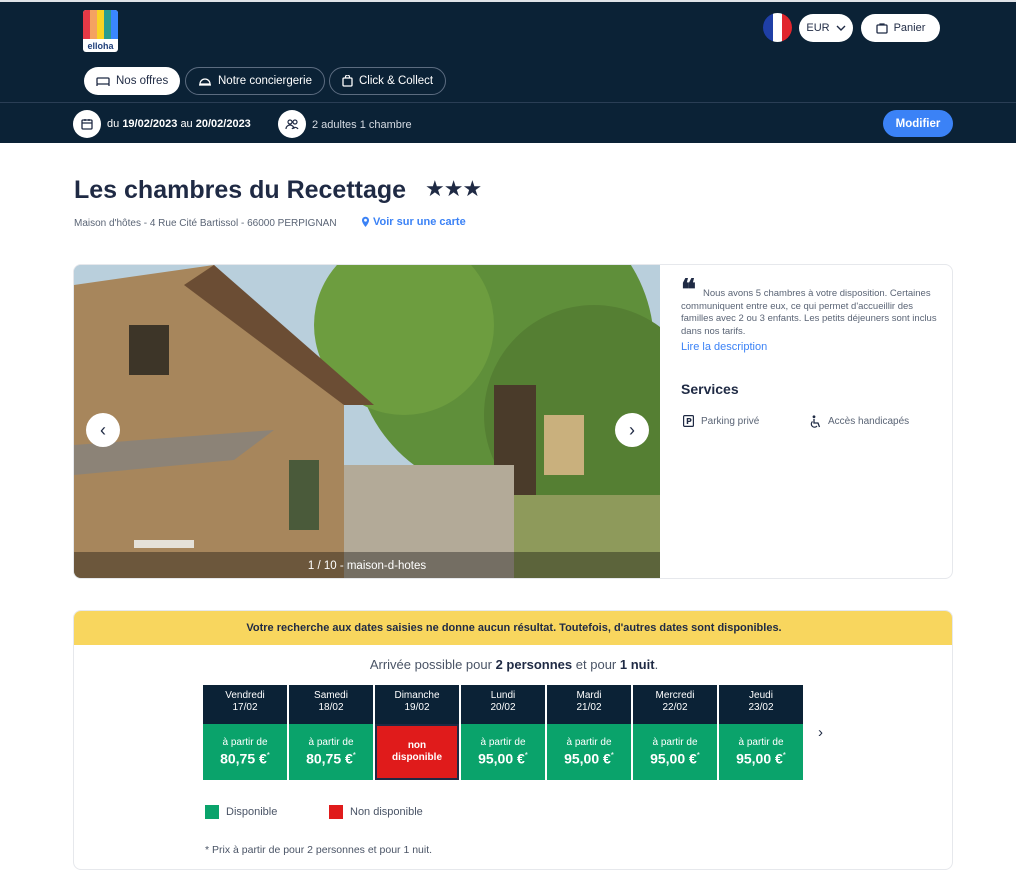 The width and height of the screenshot is (1016, 878). I want to click on day-cell-lundi: Lundi 20/02 à partir de 95,00 €*, so click(503, 732).